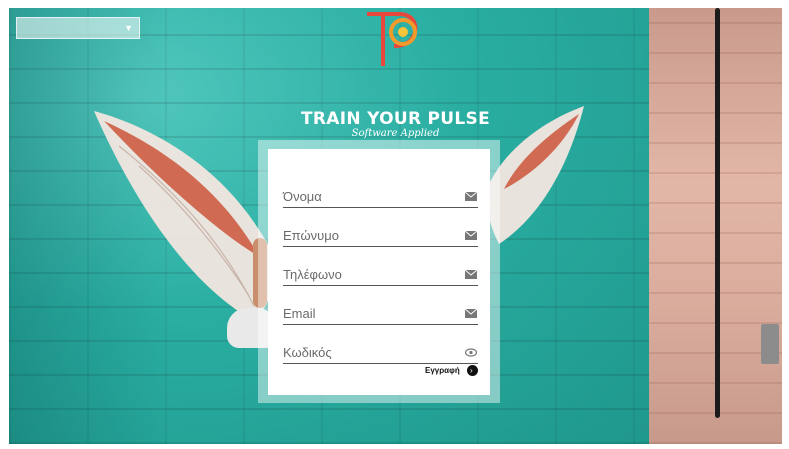 This screenshot has height=449, width=789. I want to click on wall-pipe, so click(770, 344).